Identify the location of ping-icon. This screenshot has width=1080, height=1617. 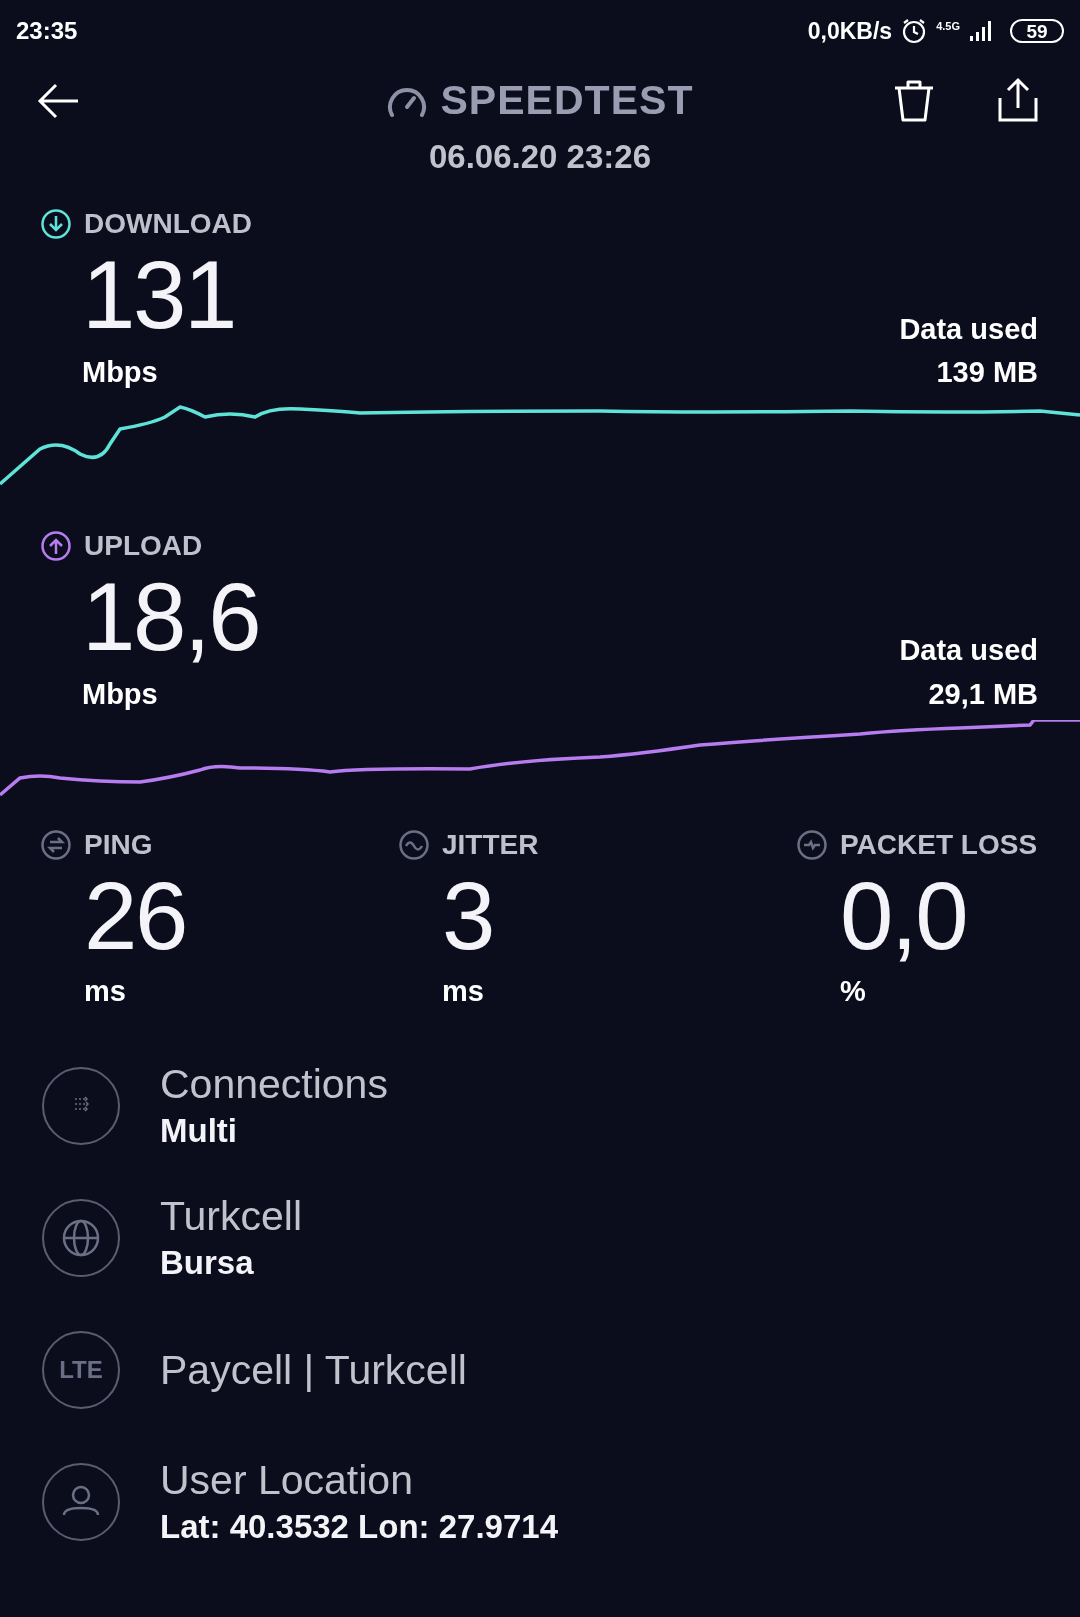
(56, 845).